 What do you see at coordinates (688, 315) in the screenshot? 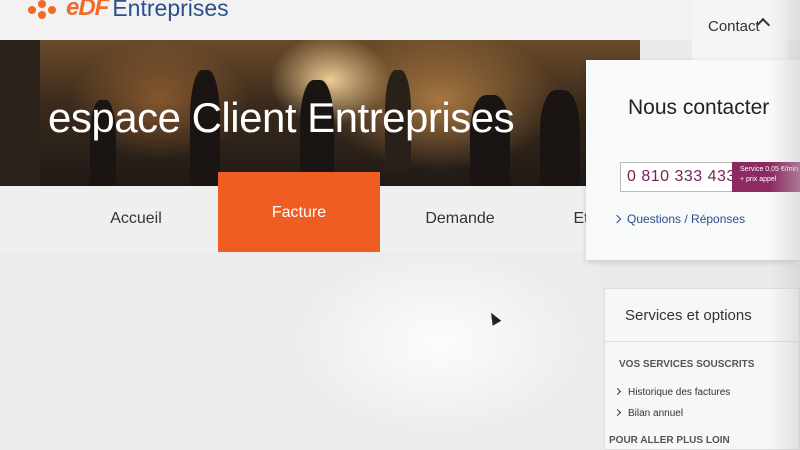
I see `services-title: Services et options` at bounding box center [688, 315].